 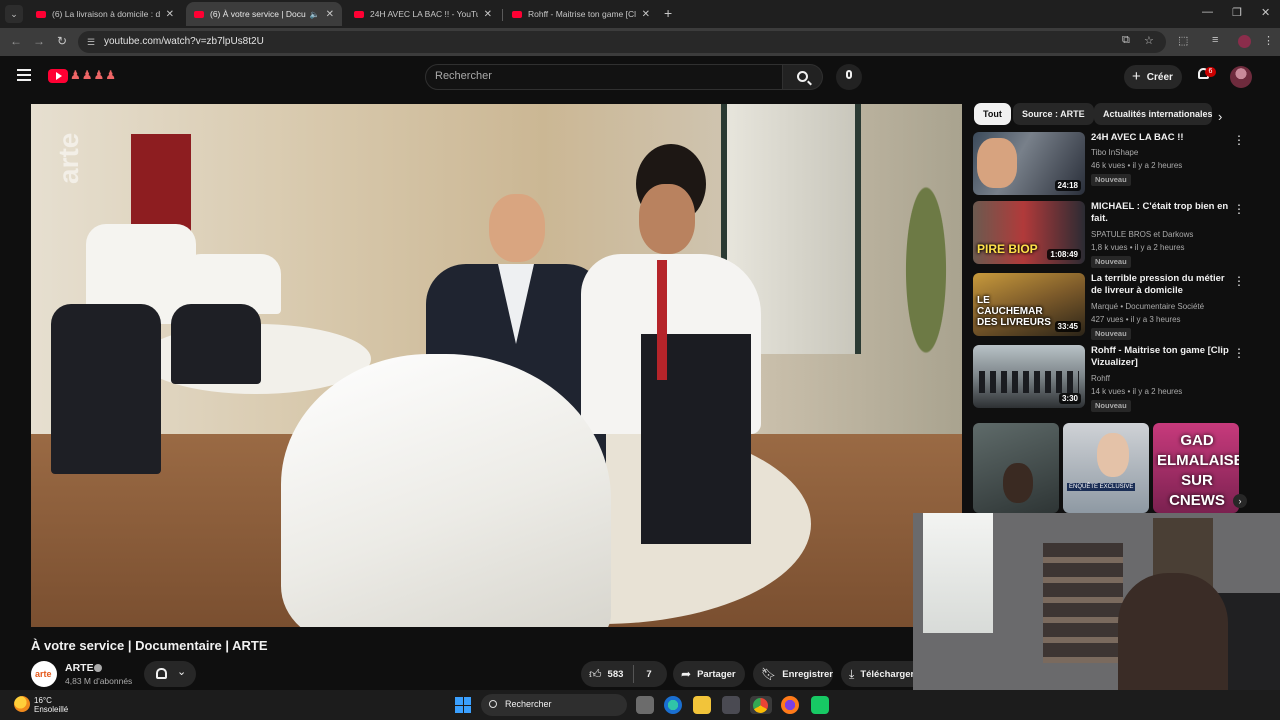 I want to click on speaker-icon: 🔈, so click(x=315, y=14).